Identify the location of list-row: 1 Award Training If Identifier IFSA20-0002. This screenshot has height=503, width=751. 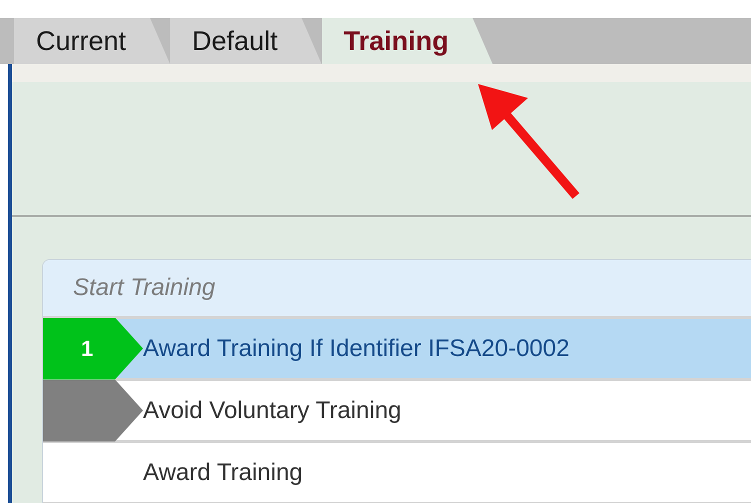
(397, 350).